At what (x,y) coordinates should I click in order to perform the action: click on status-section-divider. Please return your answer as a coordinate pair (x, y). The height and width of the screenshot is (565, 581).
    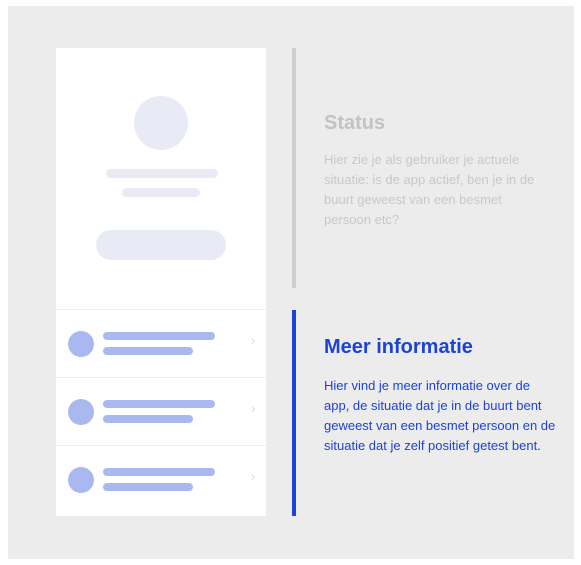
    Looking at the image, I should click on (294, 168).